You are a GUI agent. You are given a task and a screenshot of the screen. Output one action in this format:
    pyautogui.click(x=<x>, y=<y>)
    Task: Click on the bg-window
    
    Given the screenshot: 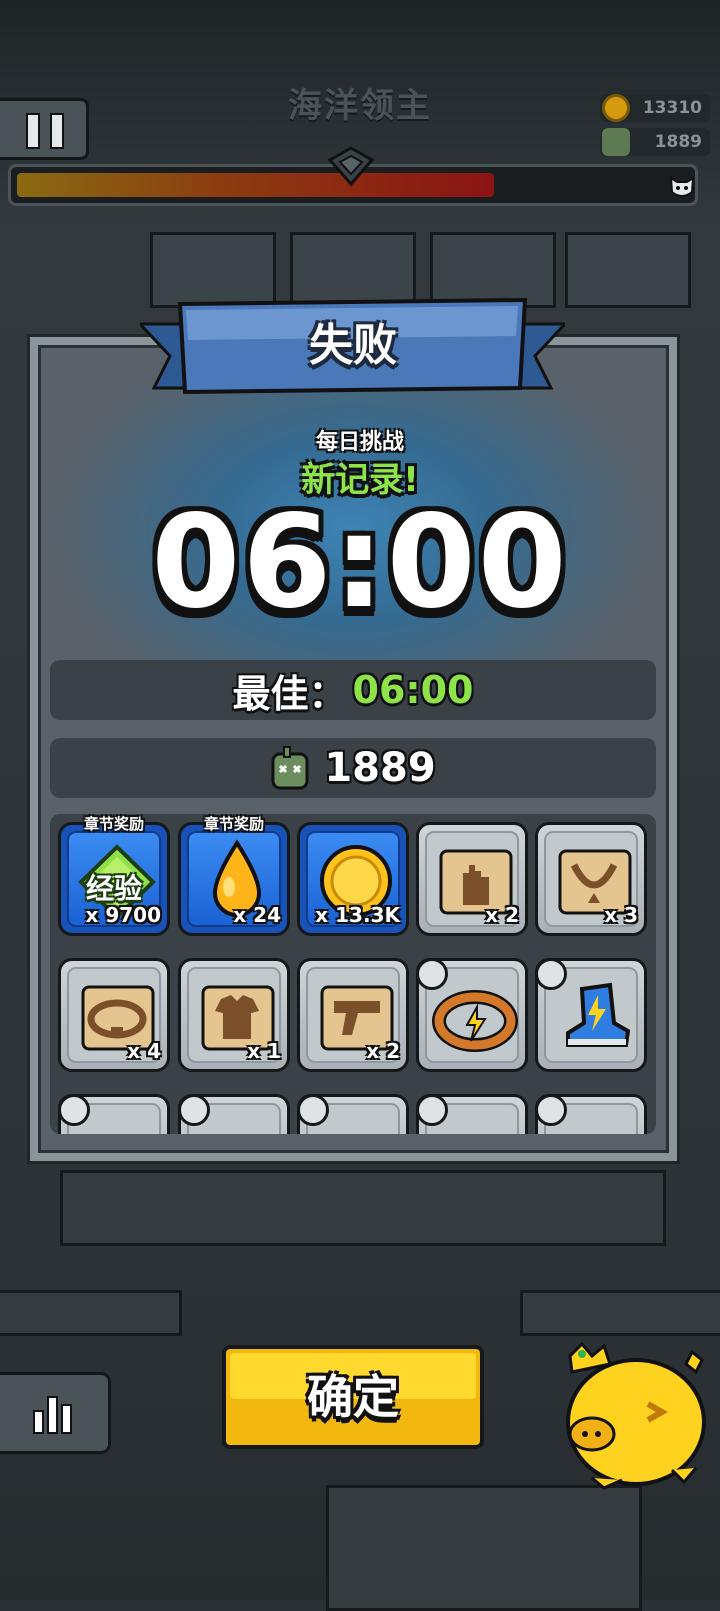 What is the action you would take?
    pyautogui.click(x=628, y=270)
    